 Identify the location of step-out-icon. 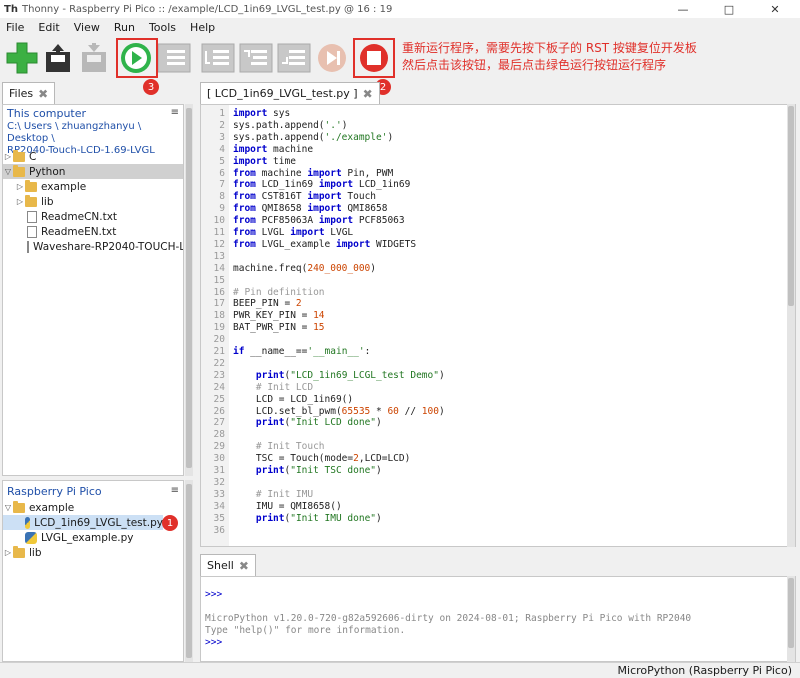
(294, 58).